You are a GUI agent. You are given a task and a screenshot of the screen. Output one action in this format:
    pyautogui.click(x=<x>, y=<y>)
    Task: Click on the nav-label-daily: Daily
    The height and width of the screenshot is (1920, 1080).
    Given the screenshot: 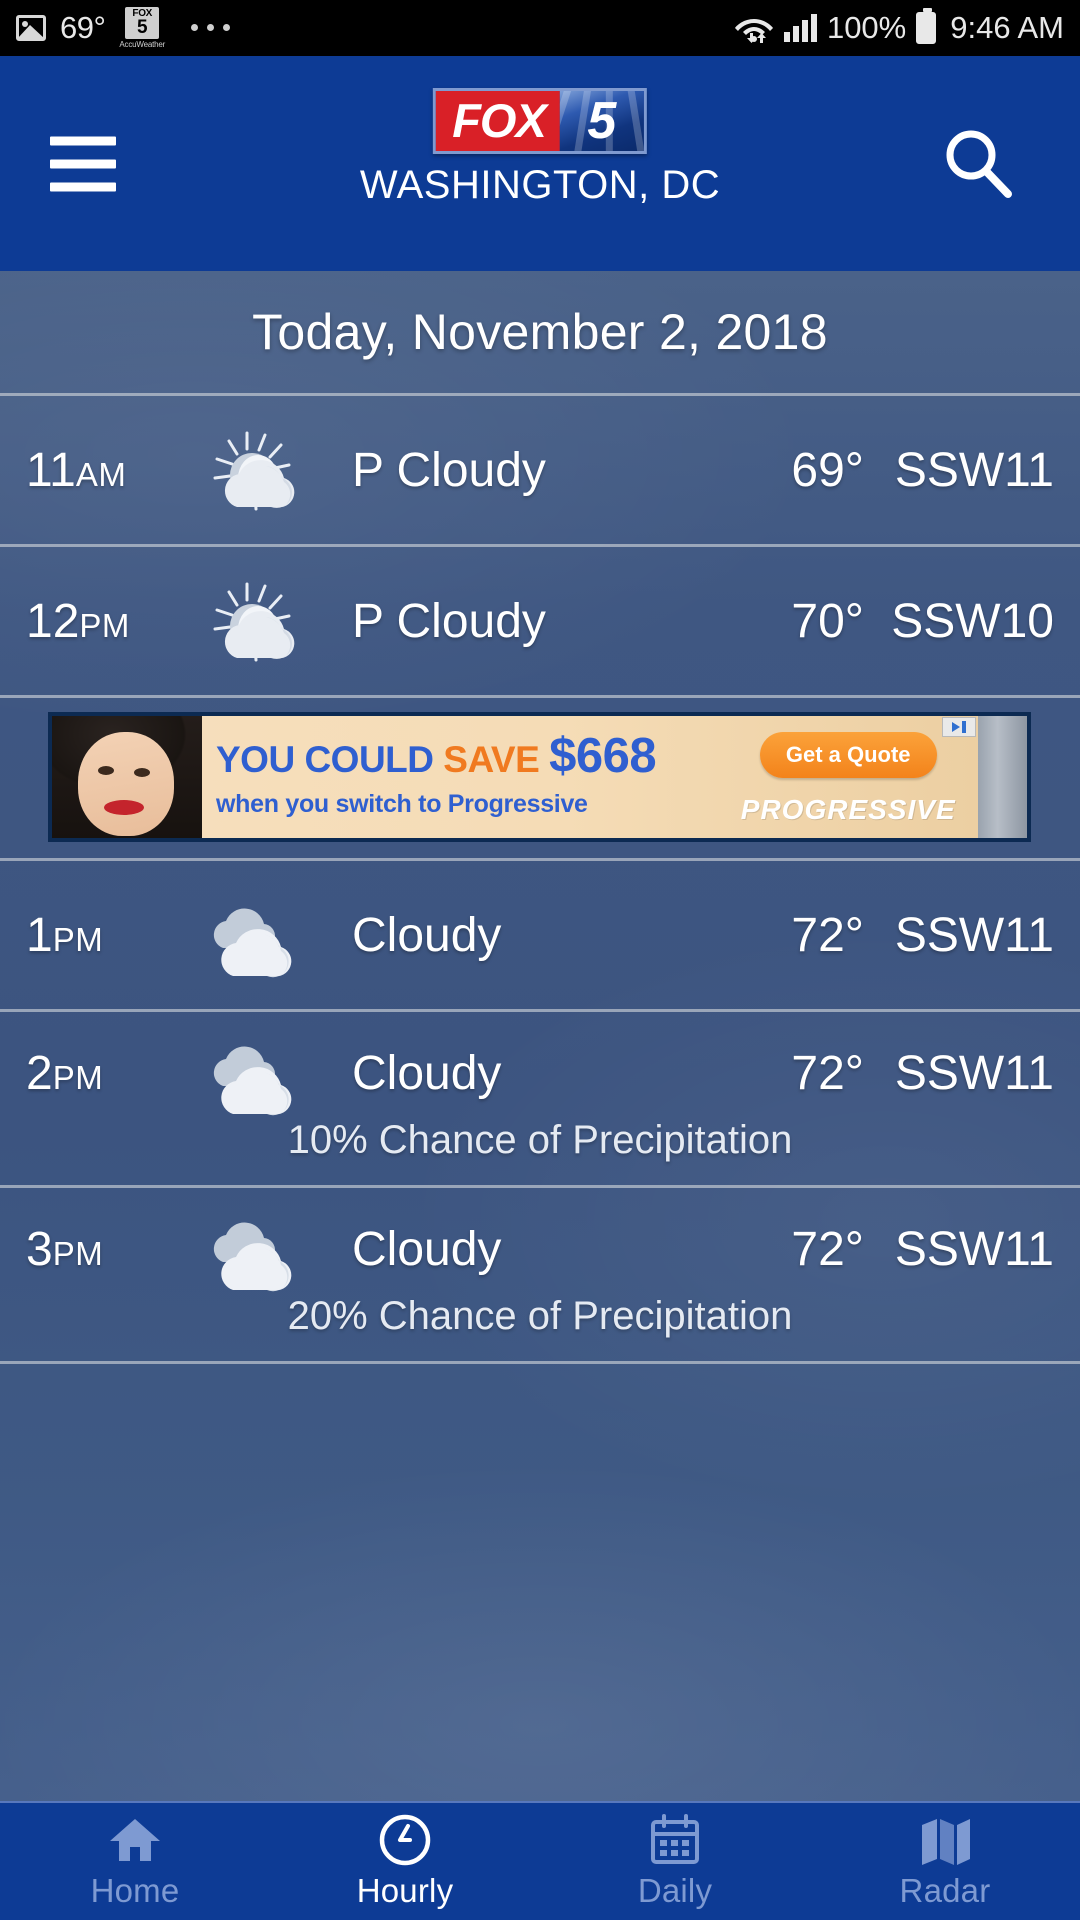 What is the action you would take?
    pyautogui.click(x=675, y=1890)
    